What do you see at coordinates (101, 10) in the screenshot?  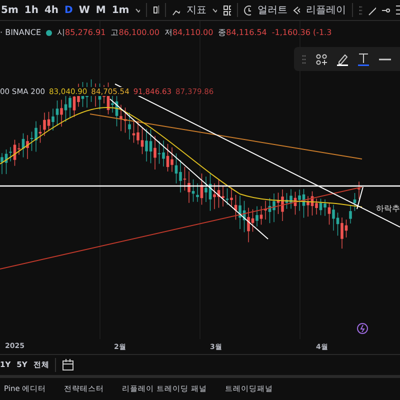 I see `interval-button: M` at bounding box center [101, 10].